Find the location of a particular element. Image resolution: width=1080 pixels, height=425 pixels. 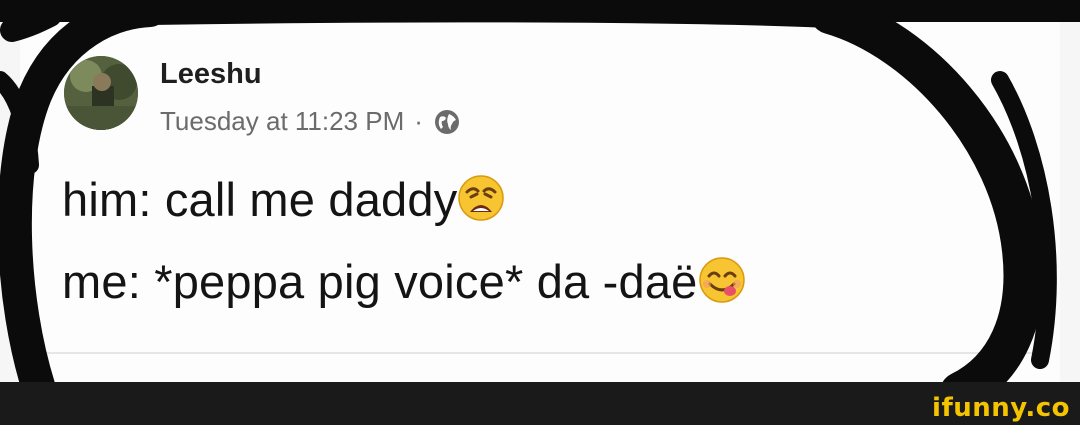

footer-bar: ifunny.co is located at coordinates (540, 403).